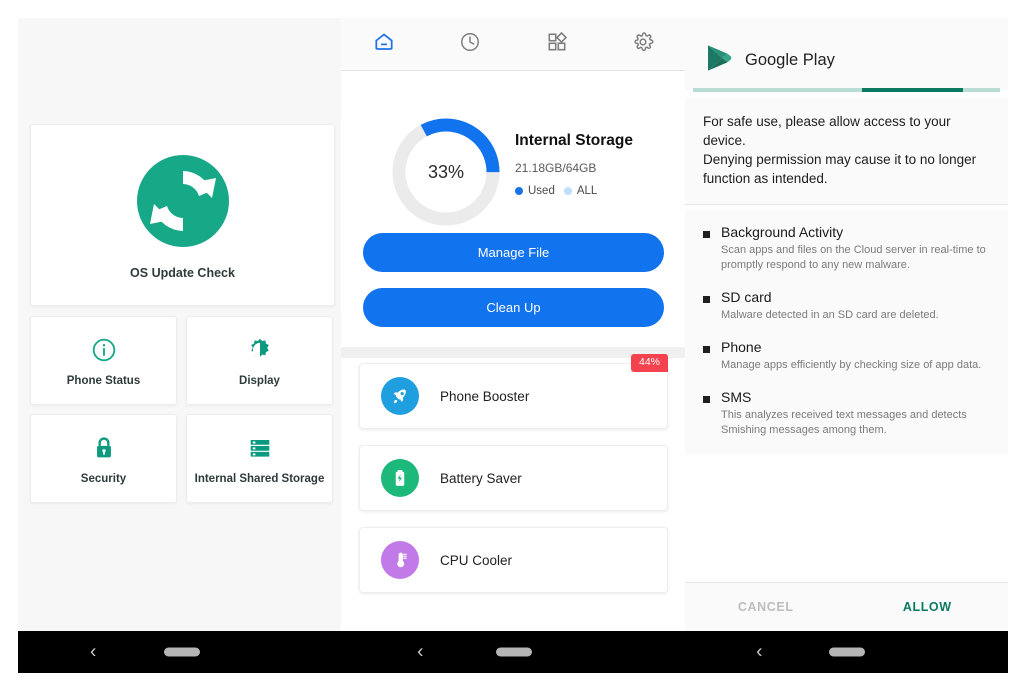 The width and height of the screenshot is (1020, 691). I want to click on storage-donut-chart: 33%, so click(446, 172).